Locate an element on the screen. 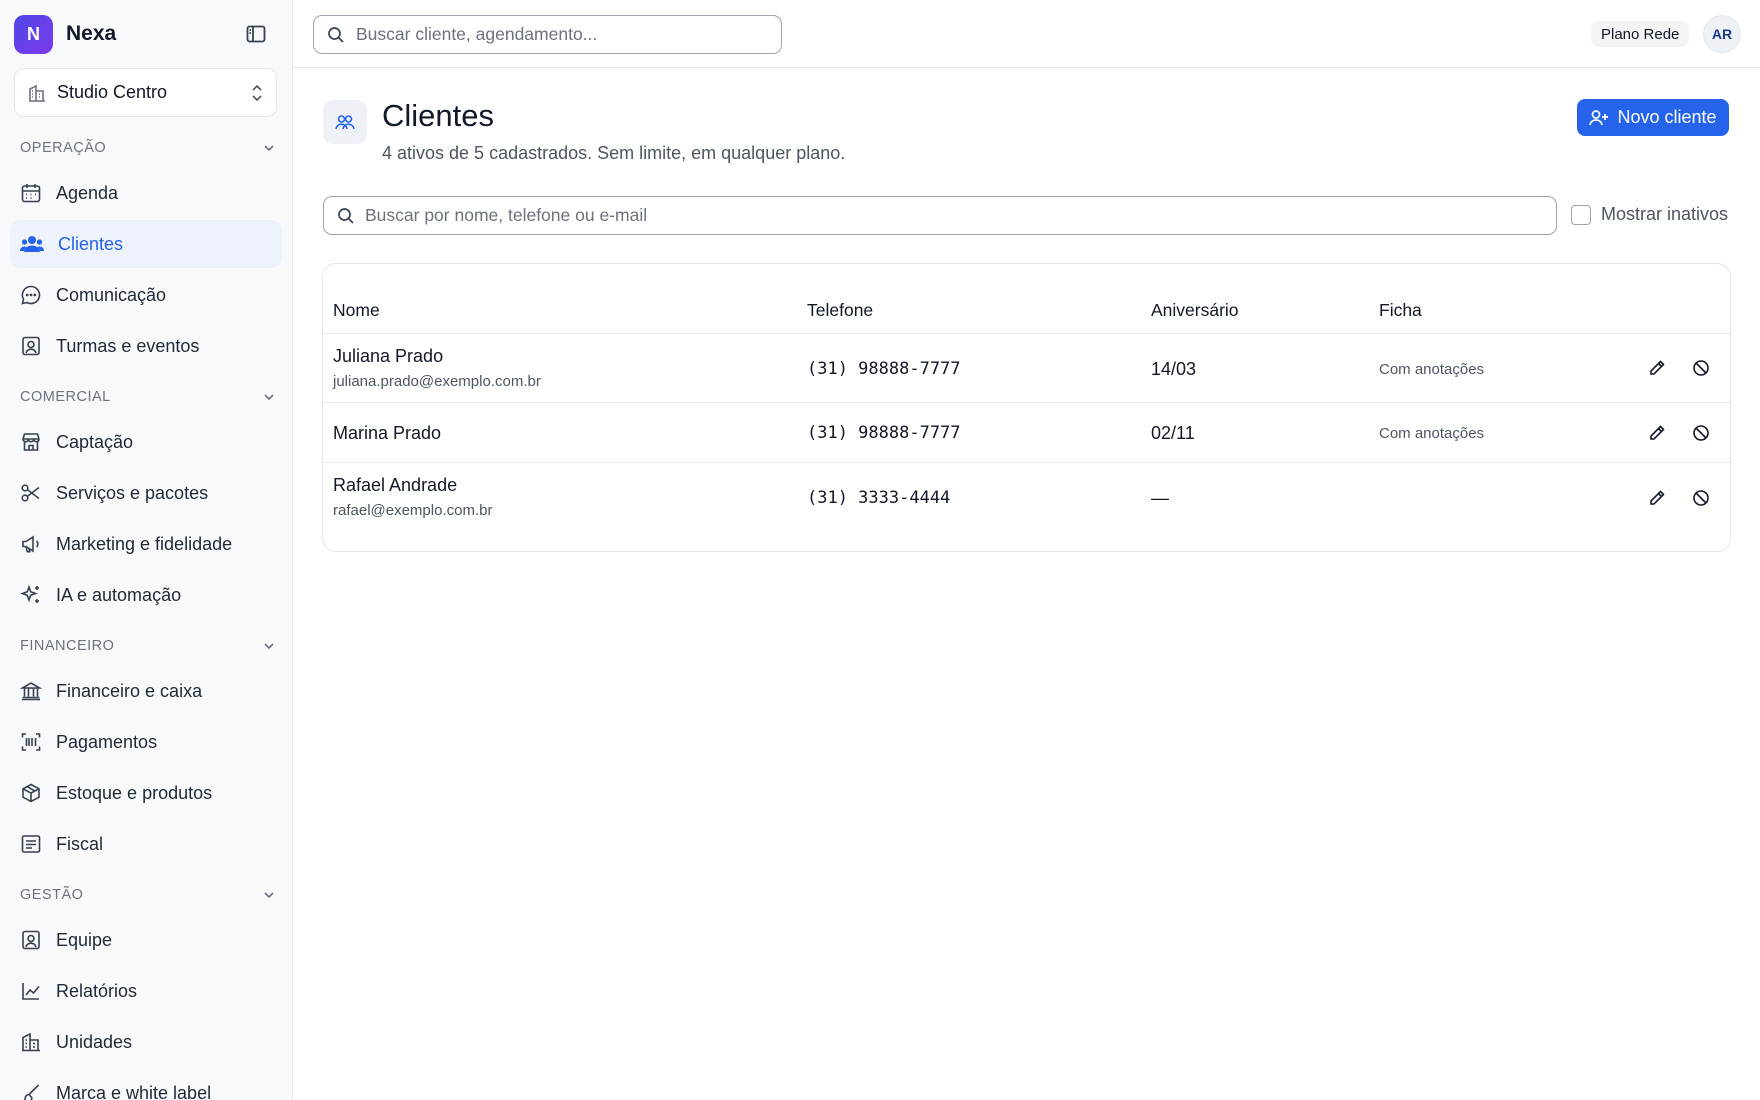 The width and height of the screenshot is (1760, 1100). sidebar-item-marketing: Marketing e fidelidade is located at coordinates (146, 544).